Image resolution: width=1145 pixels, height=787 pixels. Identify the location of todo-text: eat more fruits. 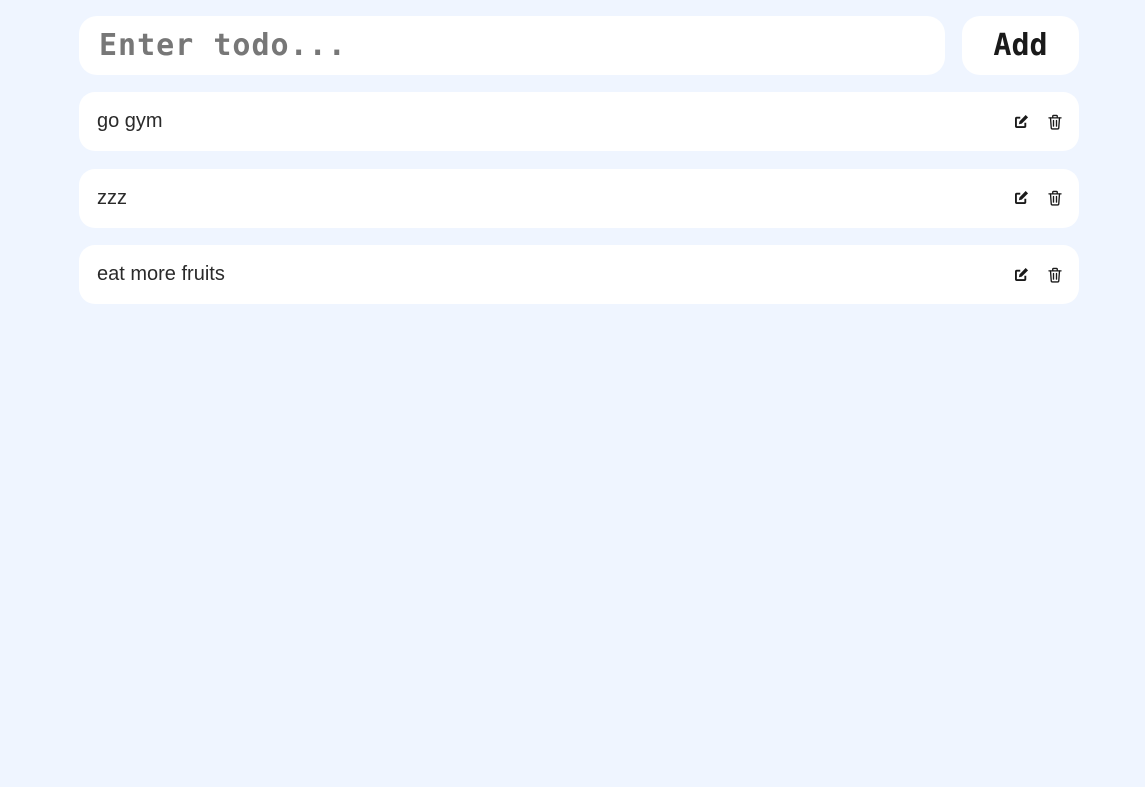
(161, 274).